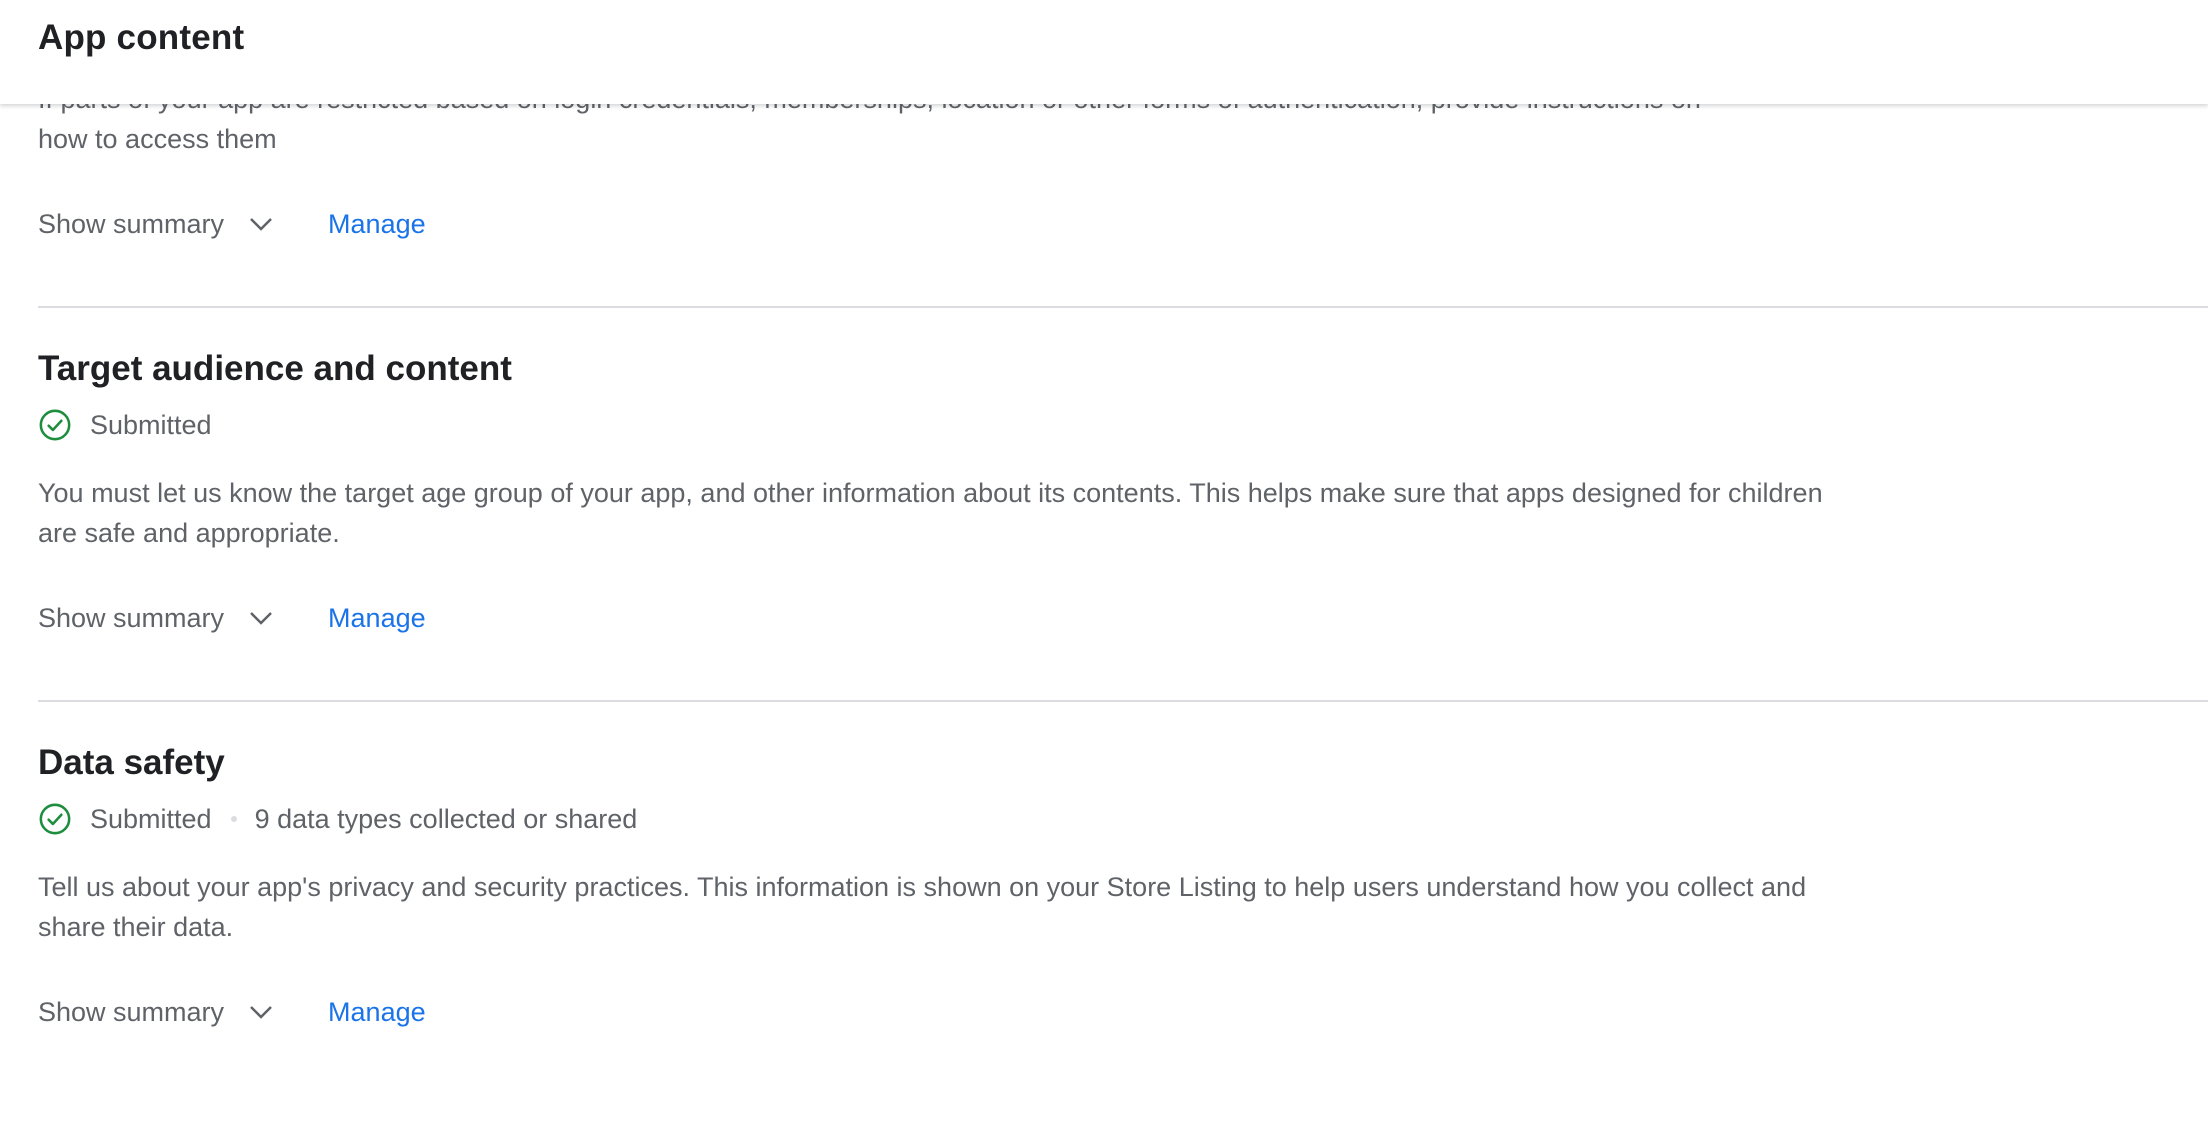 This screenshot has height=1142, width=2208. Describe the element at coordinates (157, 139) in the screenshot. I see `section-description-continued: how to access them` at that location.